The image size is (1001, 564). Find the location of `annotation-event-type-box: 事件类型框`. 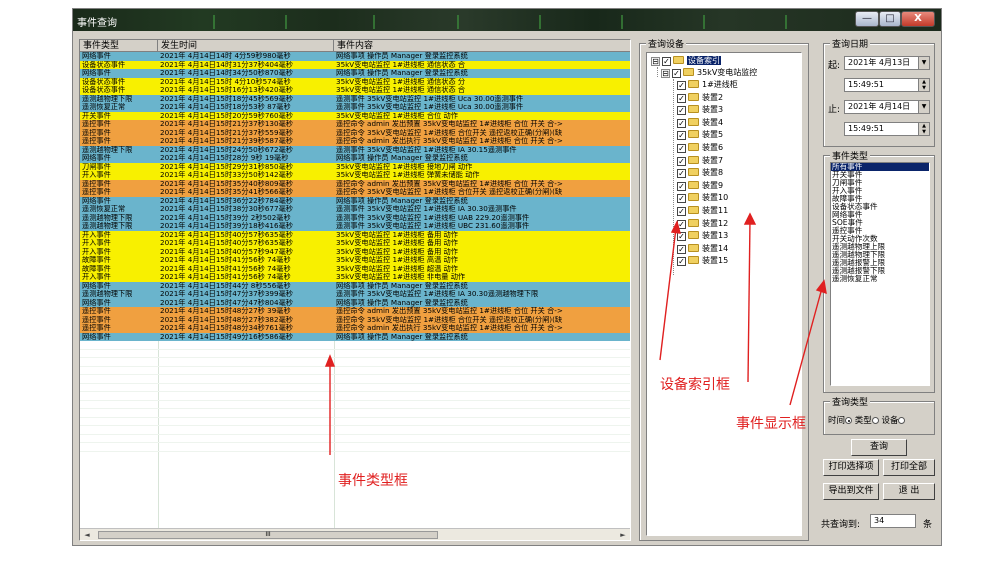

annotation-event-type-box: 事件类型框 is located at coordinates (373, 481).